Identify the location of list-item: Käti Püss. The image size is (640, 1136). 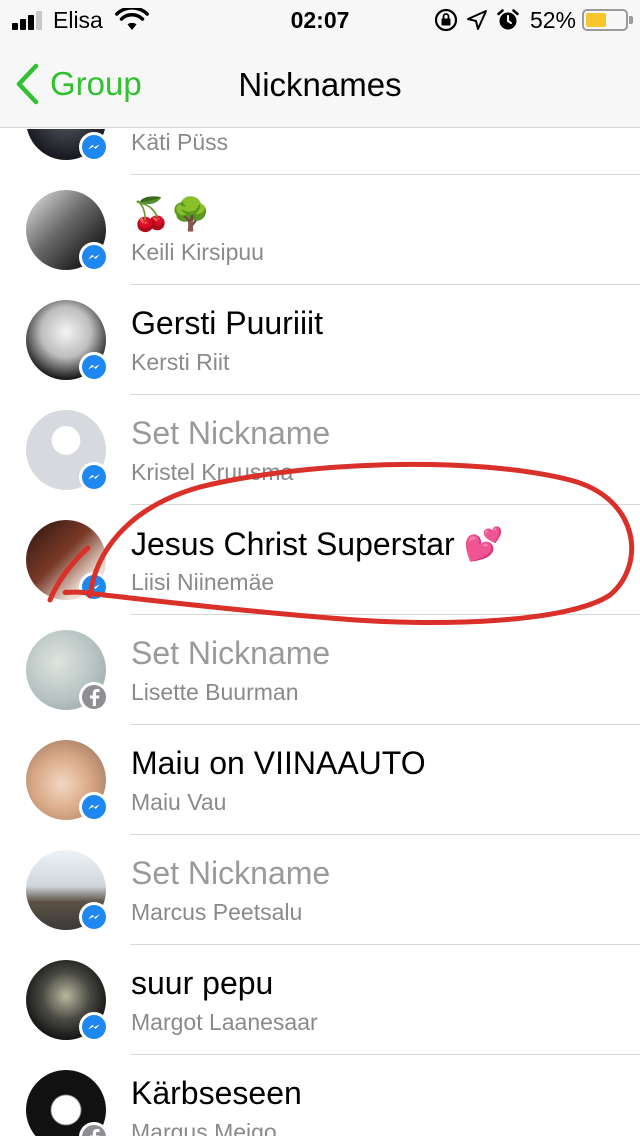
(320, 152).